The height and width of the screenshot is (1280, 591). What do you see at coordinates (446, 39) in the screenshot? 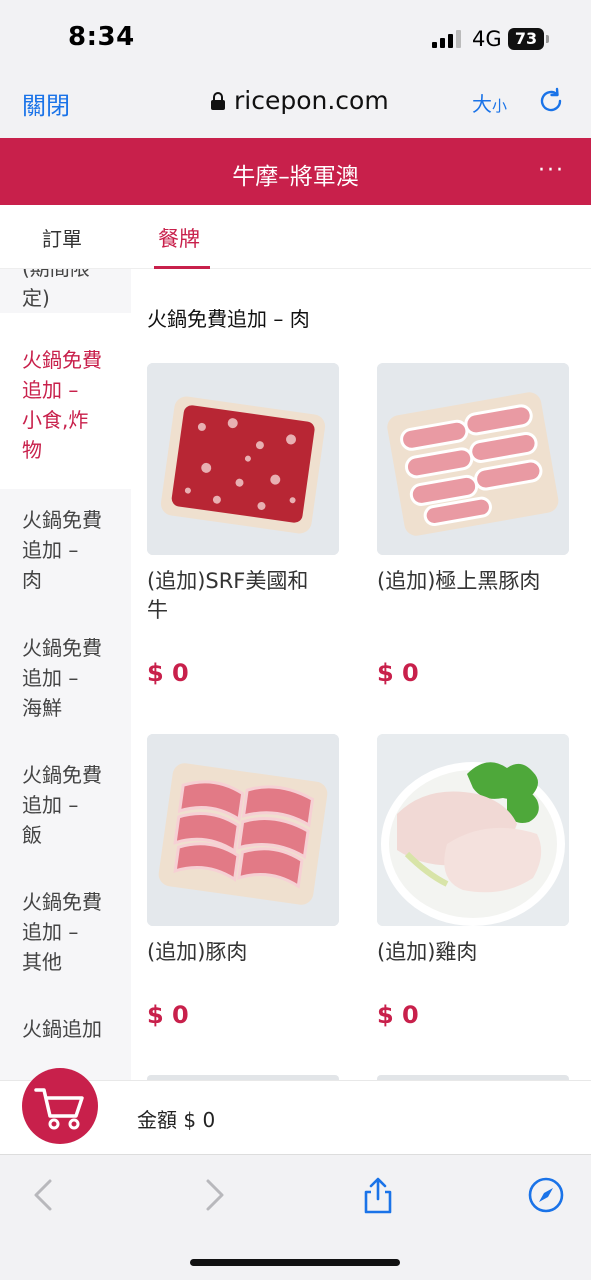
I see `signal-icon` at bounding box center [446, 39].